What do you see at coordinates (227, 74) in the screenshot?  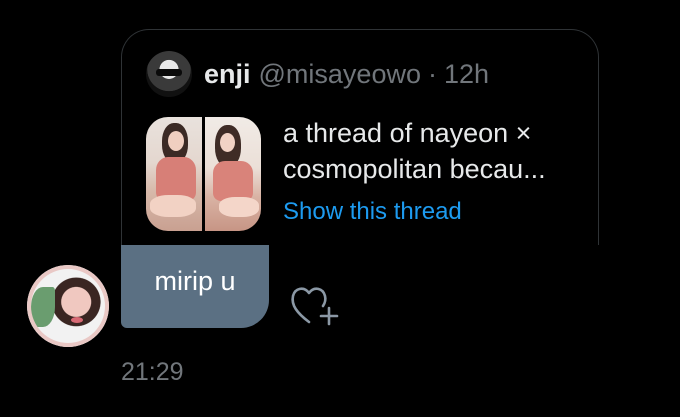 I see `author-name: enji` at bounding box center [227, 74].